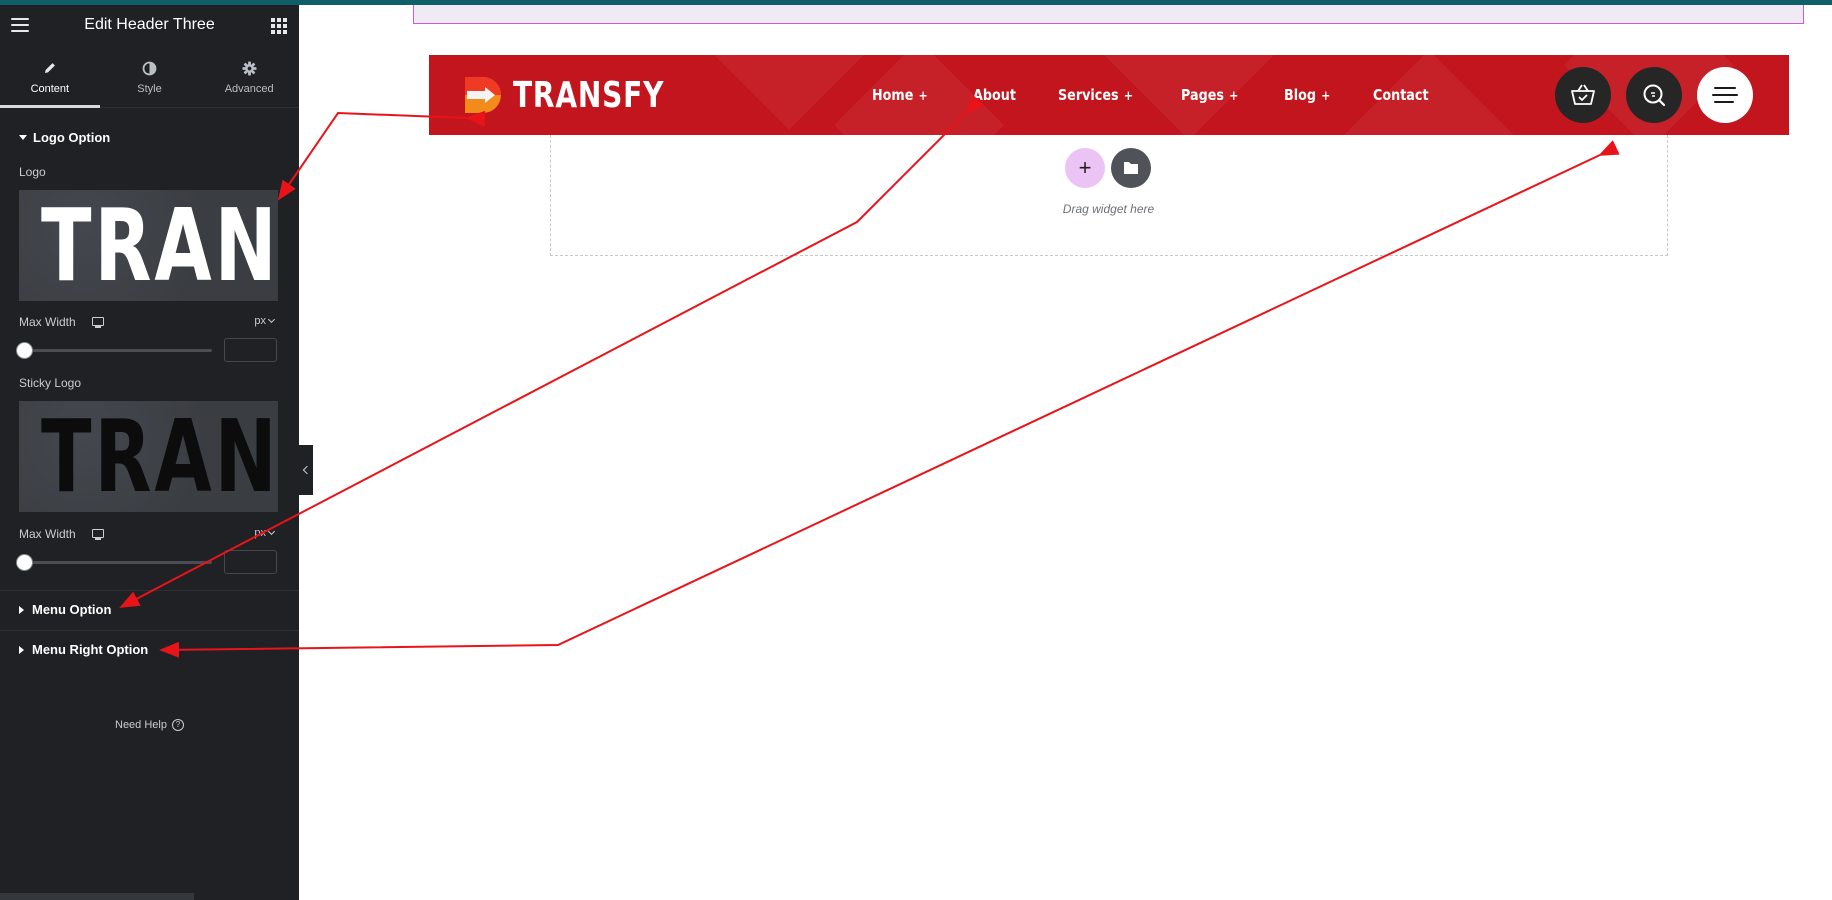 The image size is (1832, 900). What do you see at coordinates (97, 896) in the screenshot?
I see `panel-footer-bar` at bounding box center [97, 896].